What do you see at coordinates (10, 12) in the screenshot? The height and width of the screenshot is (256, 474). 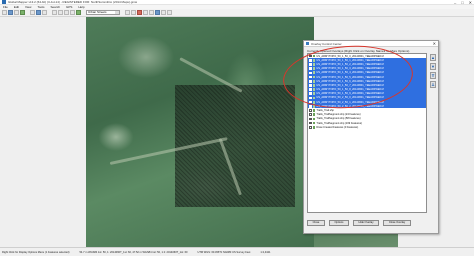 I see `open-file-icon` at bounding box center [10, 12].